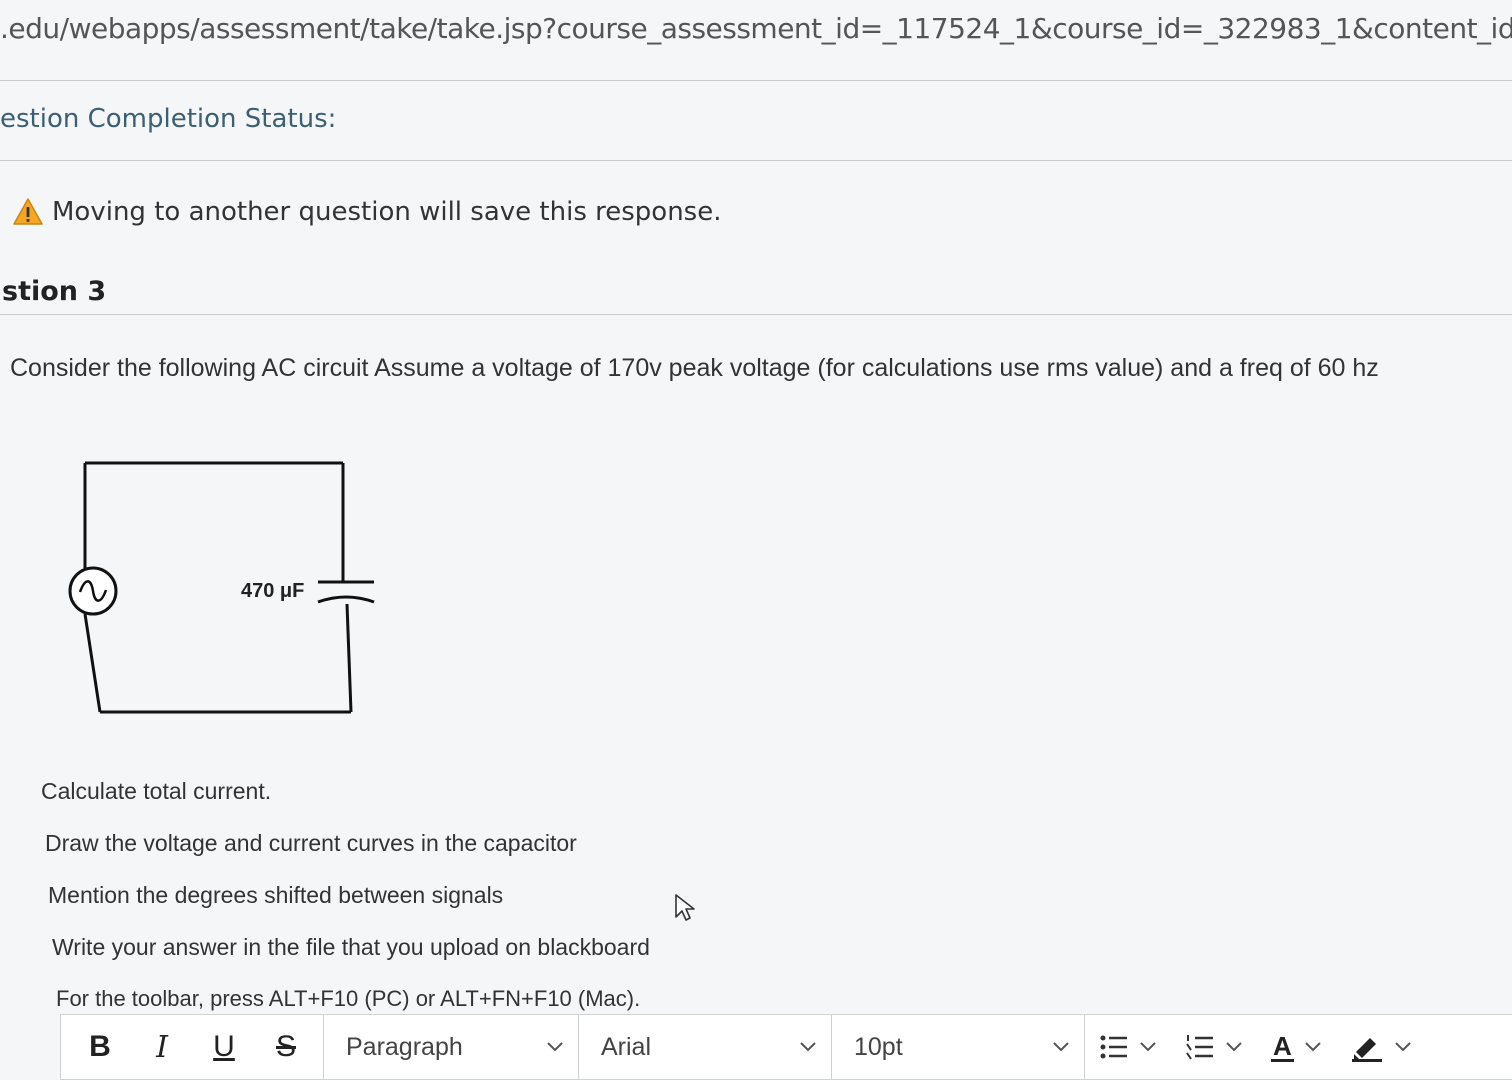  What do you see at coordinates (272, 591) in the screenshot?
I see `capacitor-value-label: 470 μF` at bounding box center [272, 591].